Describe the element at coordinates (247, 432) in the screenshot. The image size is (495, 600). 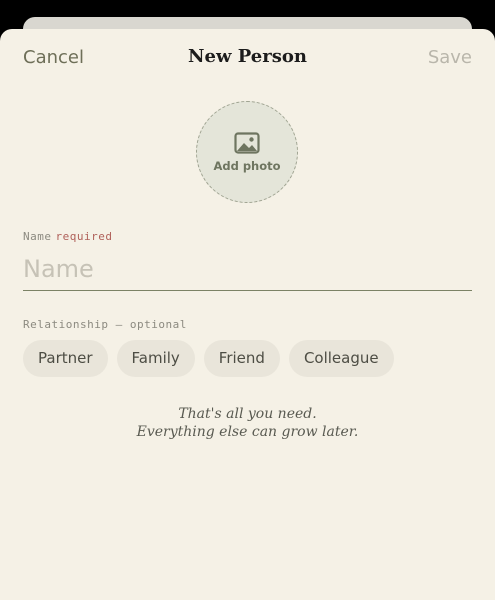
I see `footer-line-2: Everything else can grow later.` at that location.